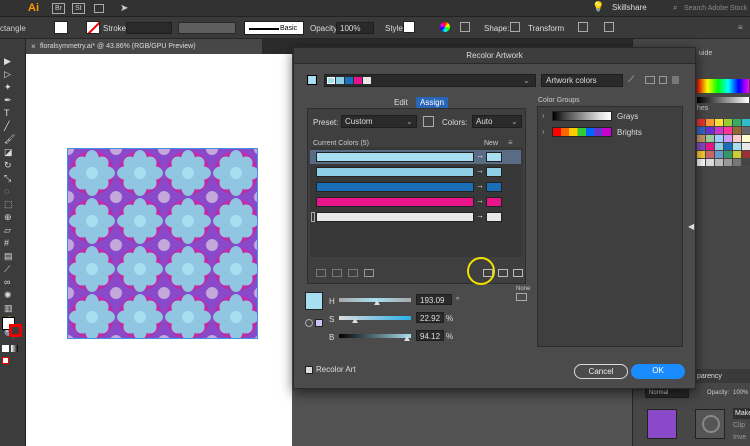 This screenshot has width=750, height=446. Describe the element at coordinates (434, 299) in the screenshot. I see `hue-input: 193.09` at that location.